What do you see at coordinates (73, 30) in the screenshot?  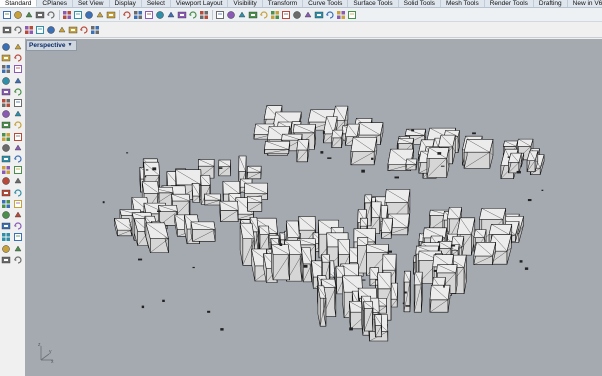 I see `filter-icon` at bounding box center [73, 30].